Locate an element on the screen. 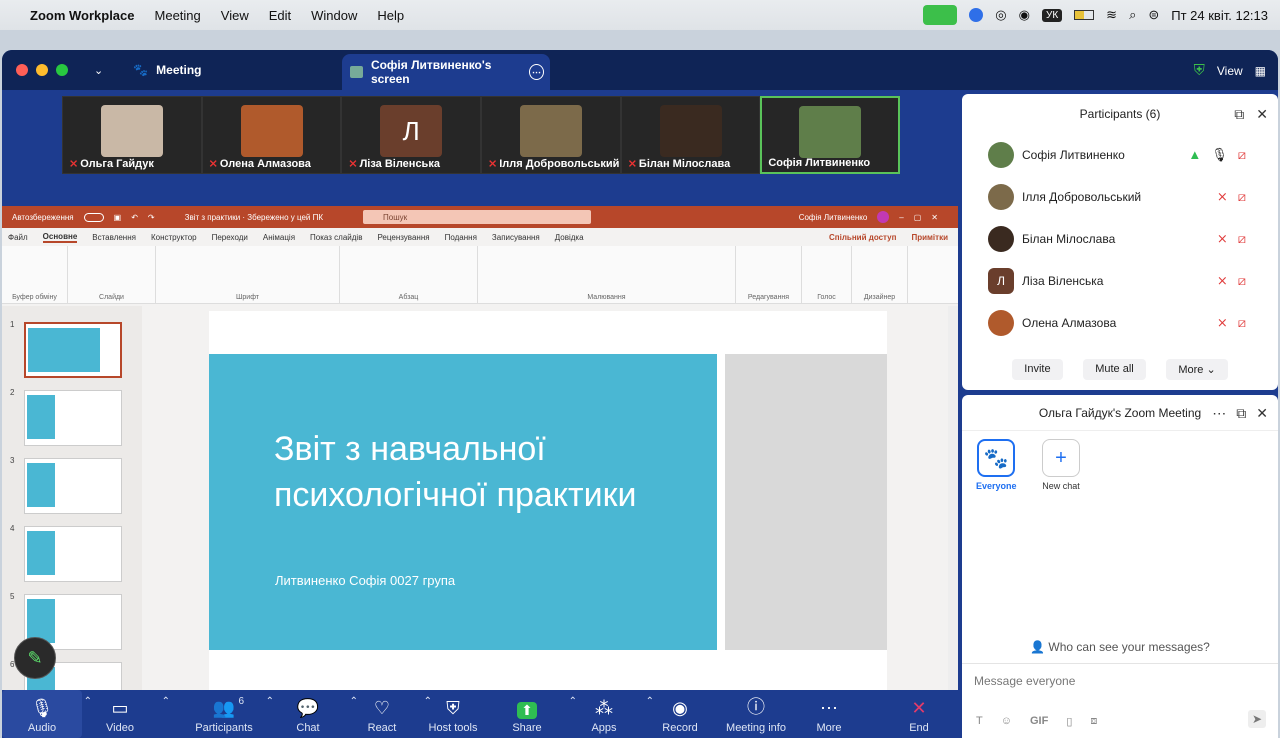 This screenshot has height=738, width=1280. chevron-up-icon: ⌃ is located at coordinates (166, 701).